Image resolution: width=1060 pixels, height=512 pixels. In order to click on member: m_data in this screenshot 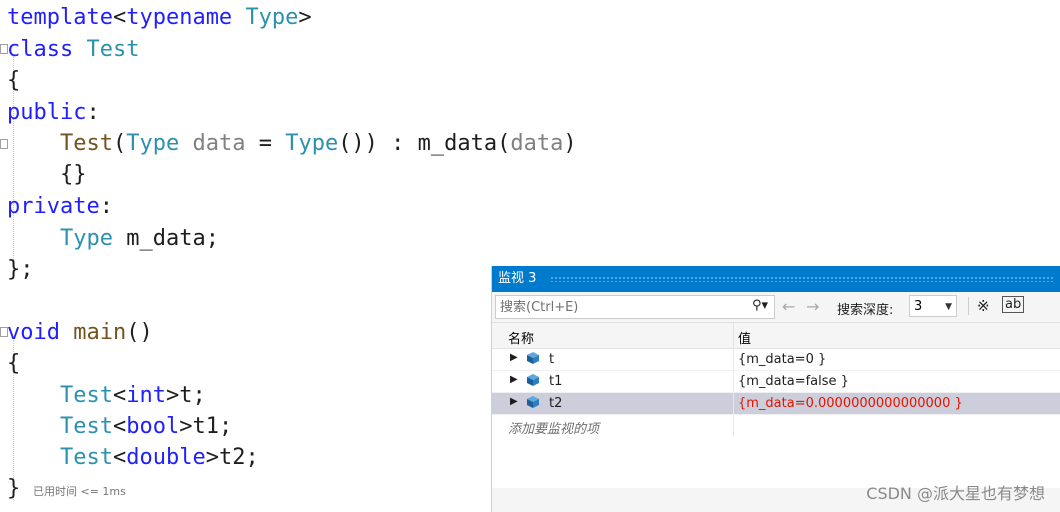, I will do `click(457, 143)`.